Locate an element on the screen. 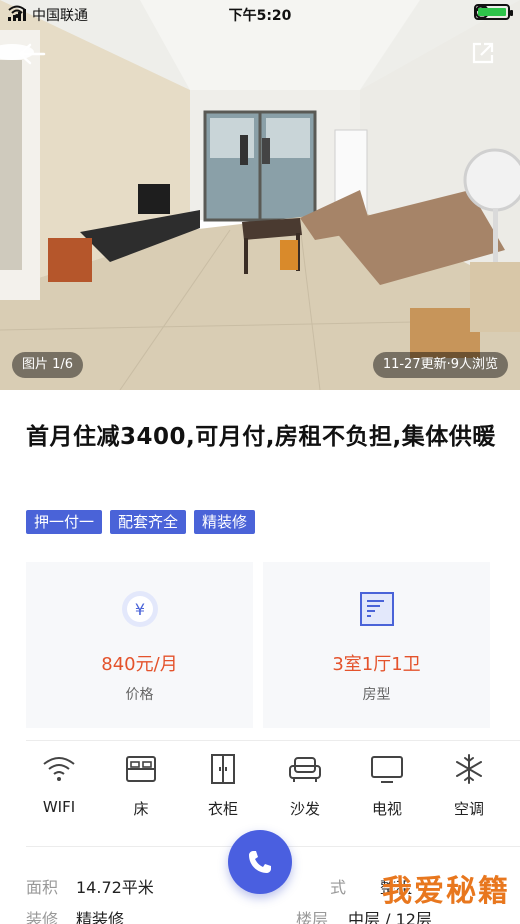  yuan-icon: ¥ is located at coordinates (139, 609).